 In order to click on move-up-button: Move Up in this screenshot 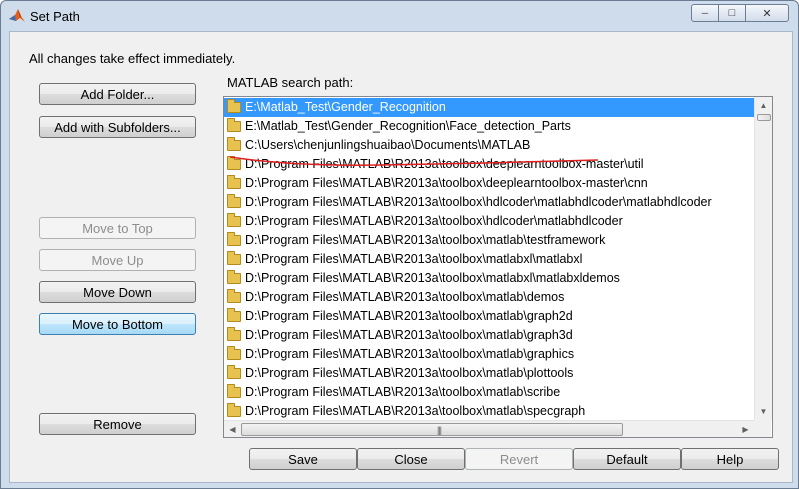, I will do `click(117, 260)`.